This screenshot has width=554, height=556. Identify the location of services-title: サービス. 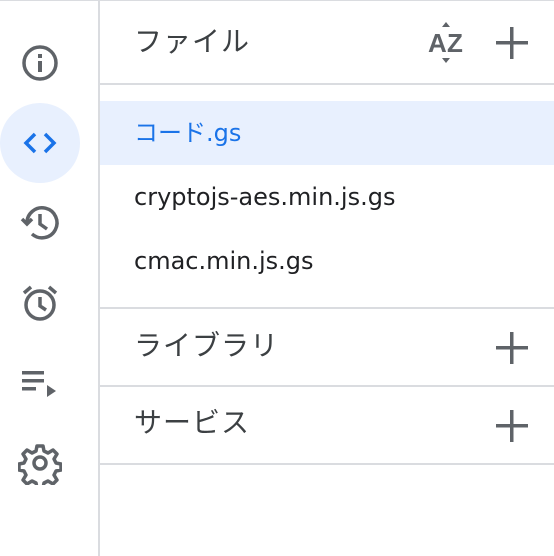
(192, 422).